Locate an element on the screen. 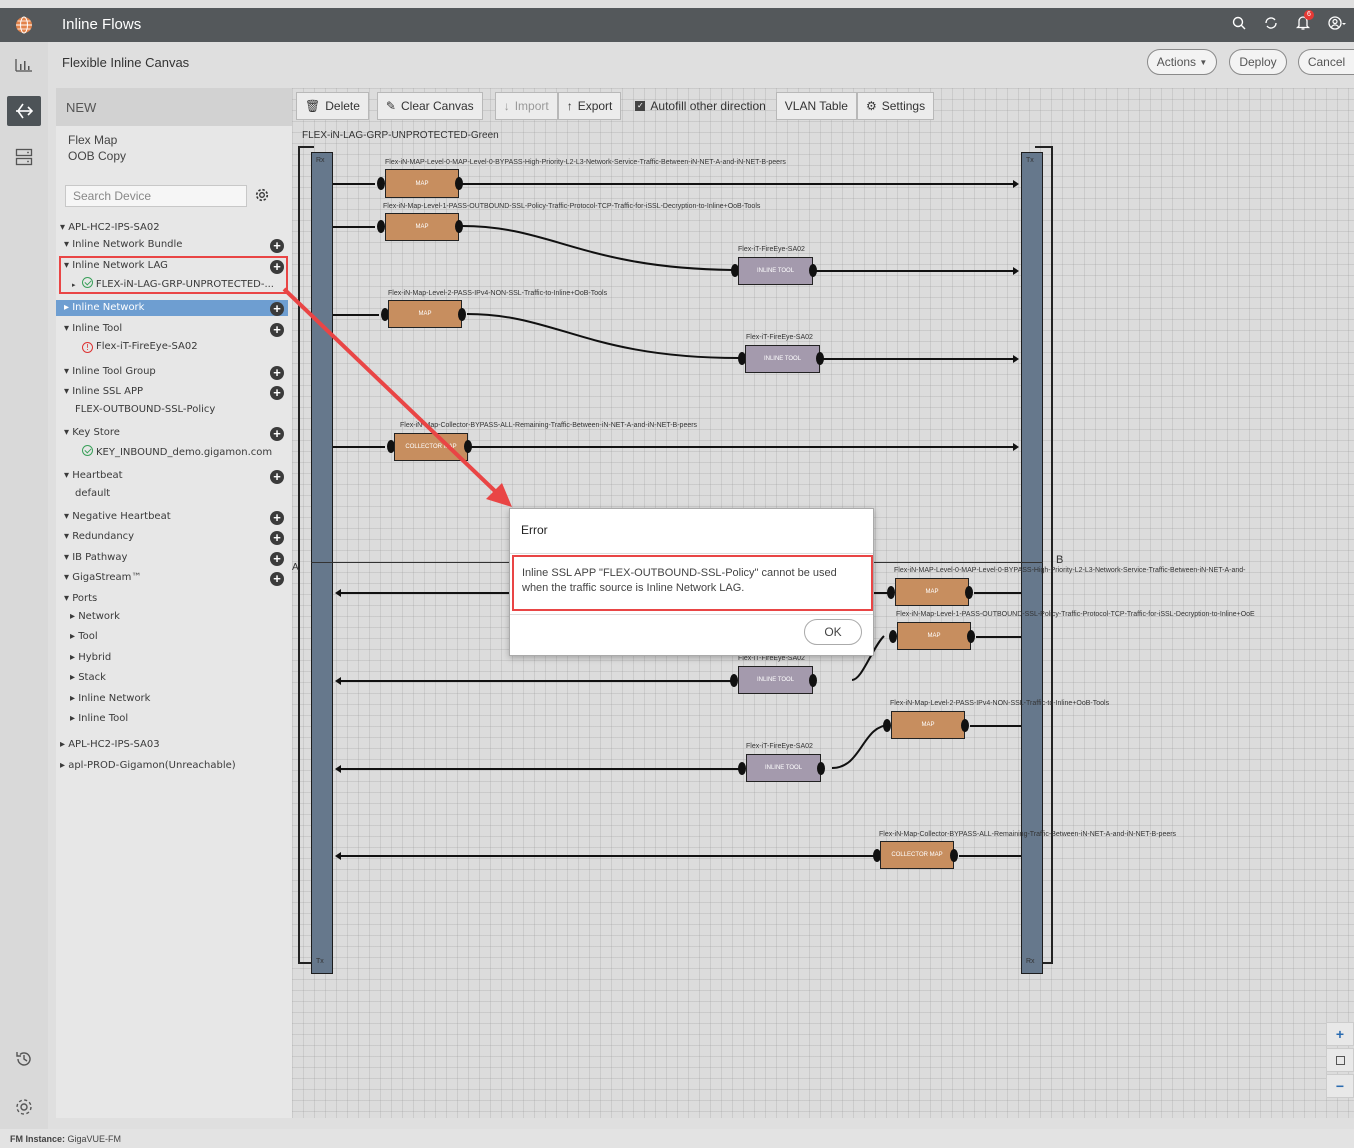 This screenshot has width=1354, height=1148. footer-instance: GigaVUE-FM is located at coordinates (94, 1139).